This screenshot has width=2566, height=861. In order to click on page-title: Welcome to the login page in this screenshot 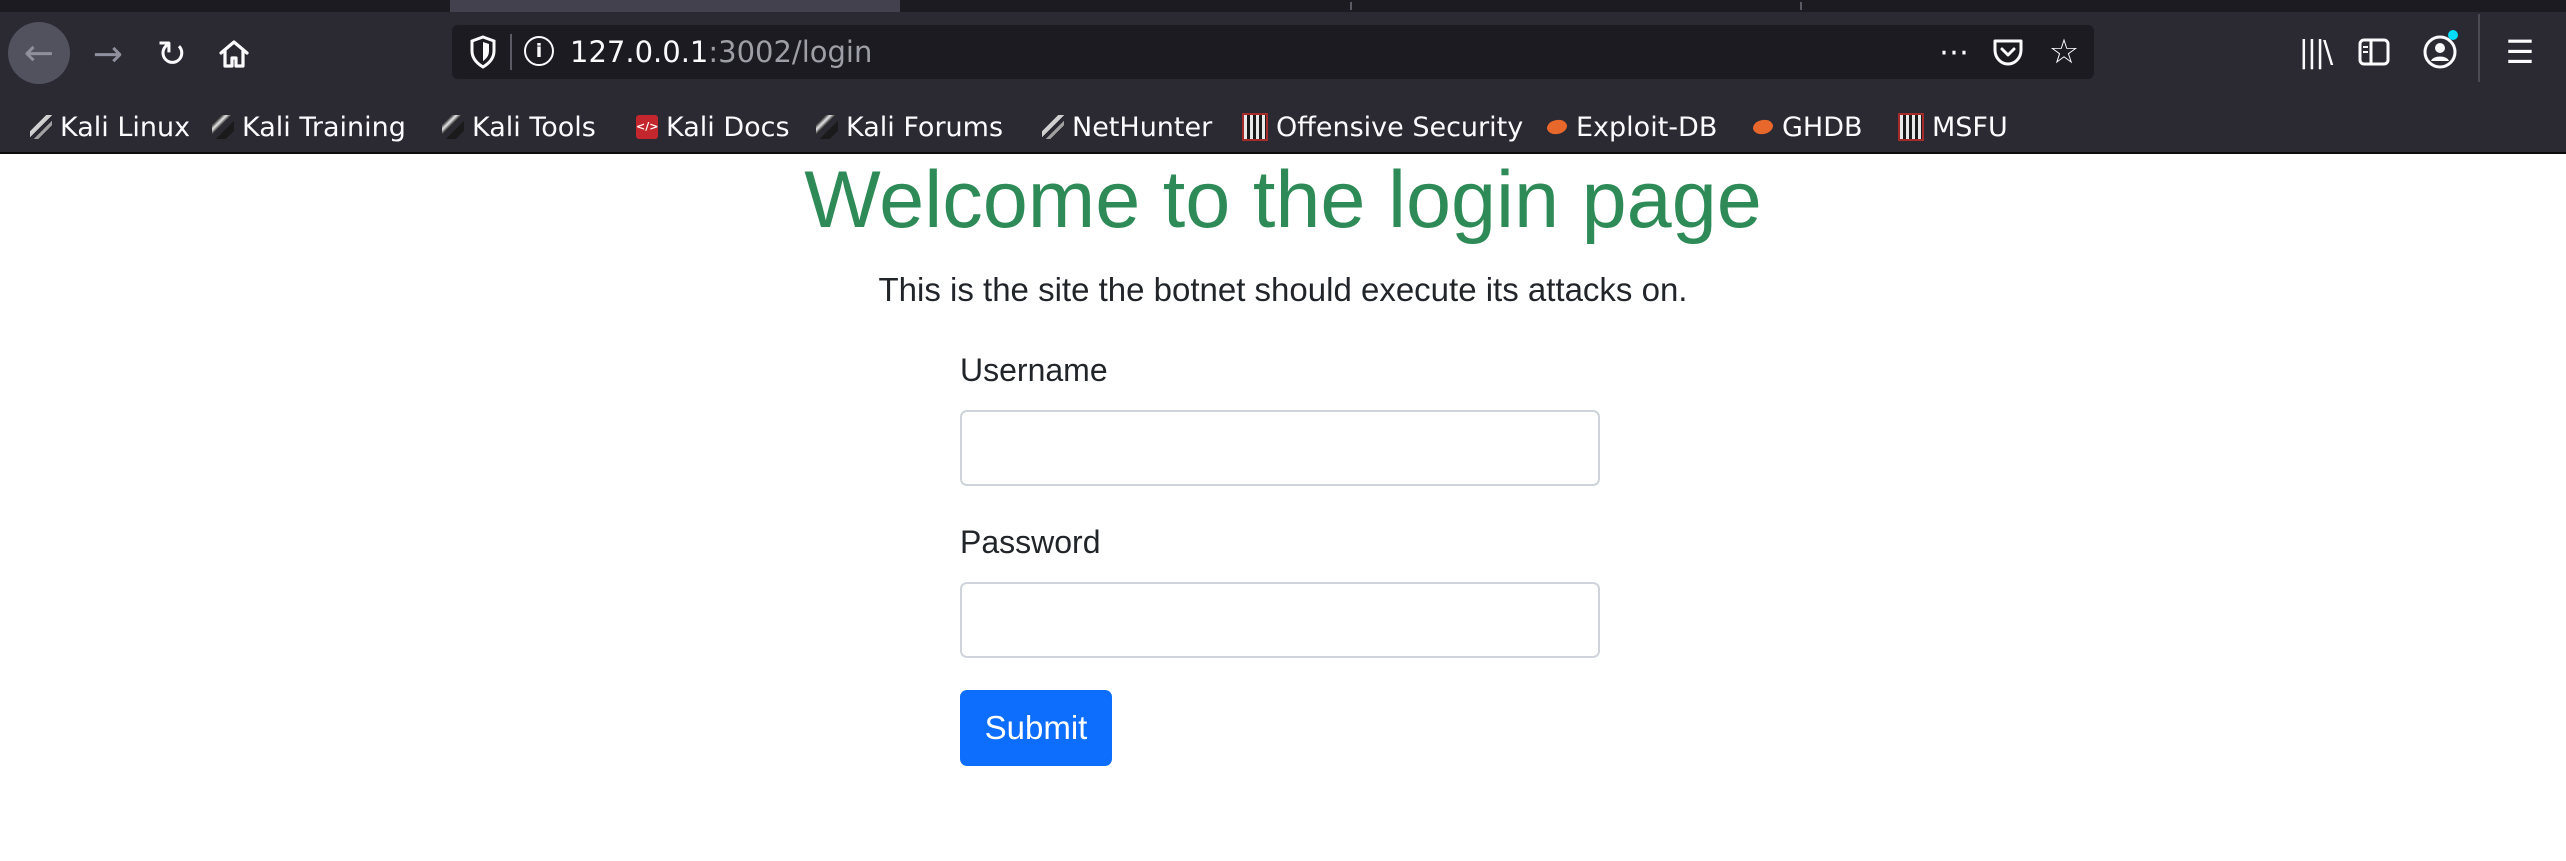, I will do `click(1283, 200)`.